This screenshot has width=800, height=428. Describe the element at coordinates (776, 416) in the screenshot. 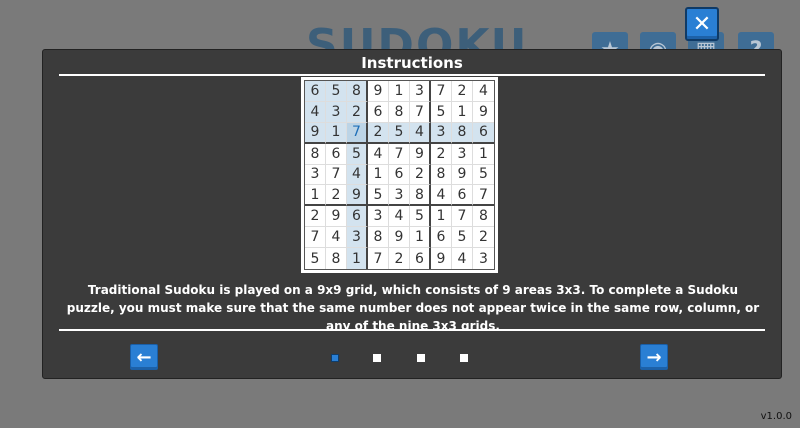

I see `version-label: v1.0.0` at that location.